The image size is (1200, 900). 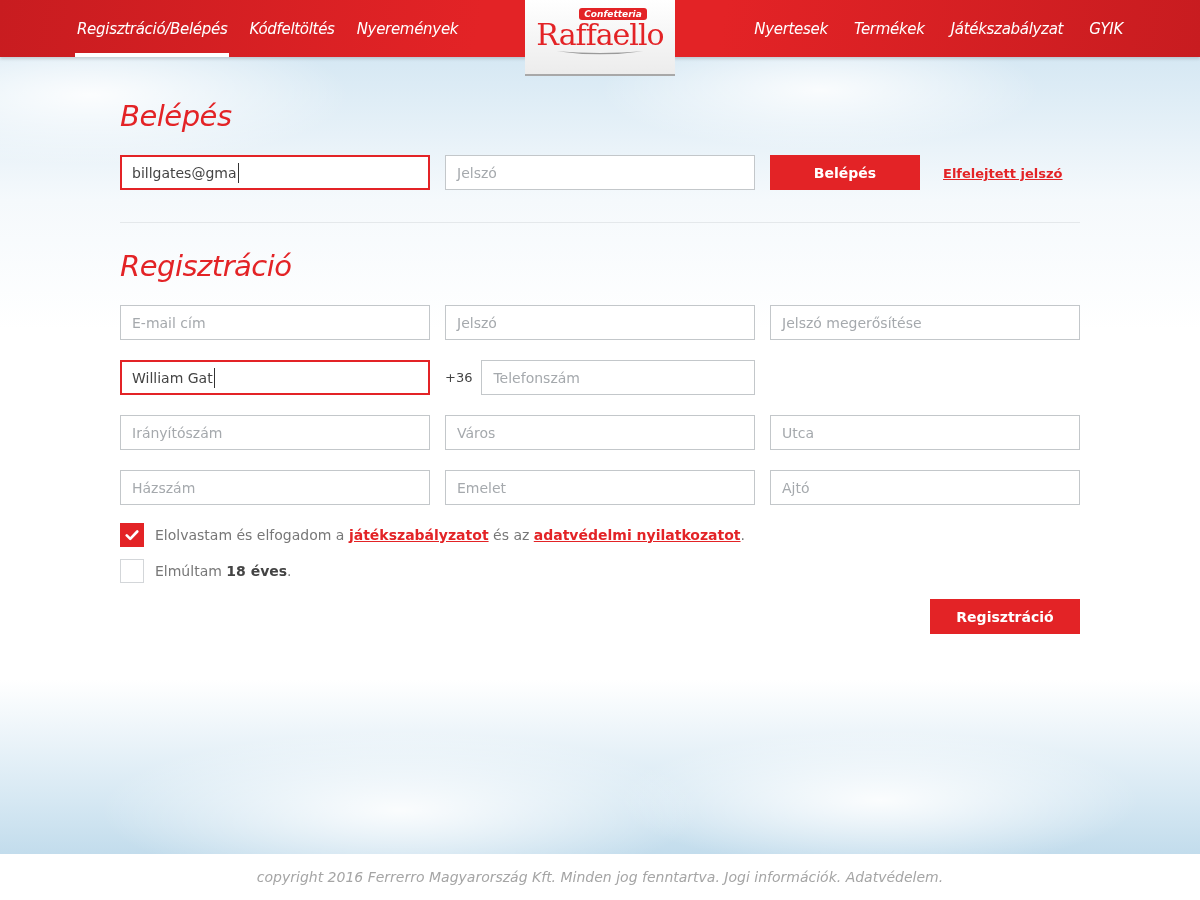 What do you see at coordinates (459, 377) in the screenshot?
I see `phone-prefix: +36` at bounding box center [459, 377].